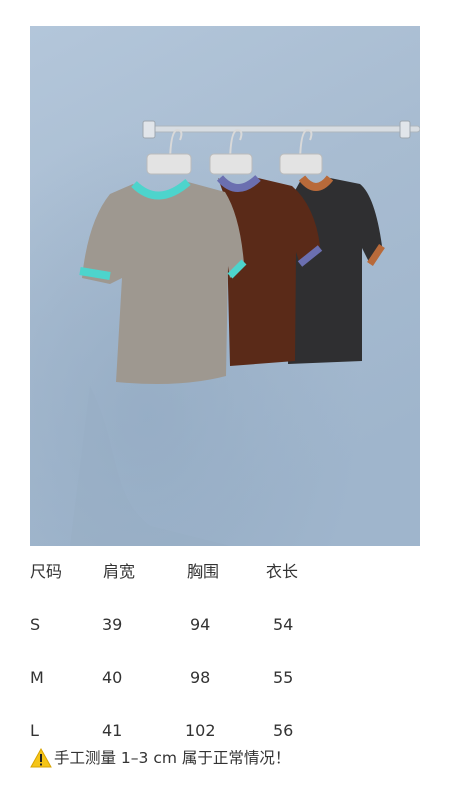  I want to click on row-s-chest: 94, so click(200, 624).